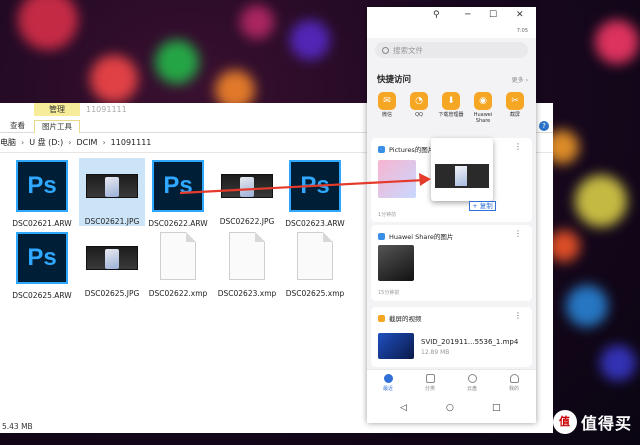 The width and height of the screenshot is (640, 445). What do you see at coordinates (451, 50) in the screenshot?
I see `search-input: 搜索文件` at bounding box center [451, 50].